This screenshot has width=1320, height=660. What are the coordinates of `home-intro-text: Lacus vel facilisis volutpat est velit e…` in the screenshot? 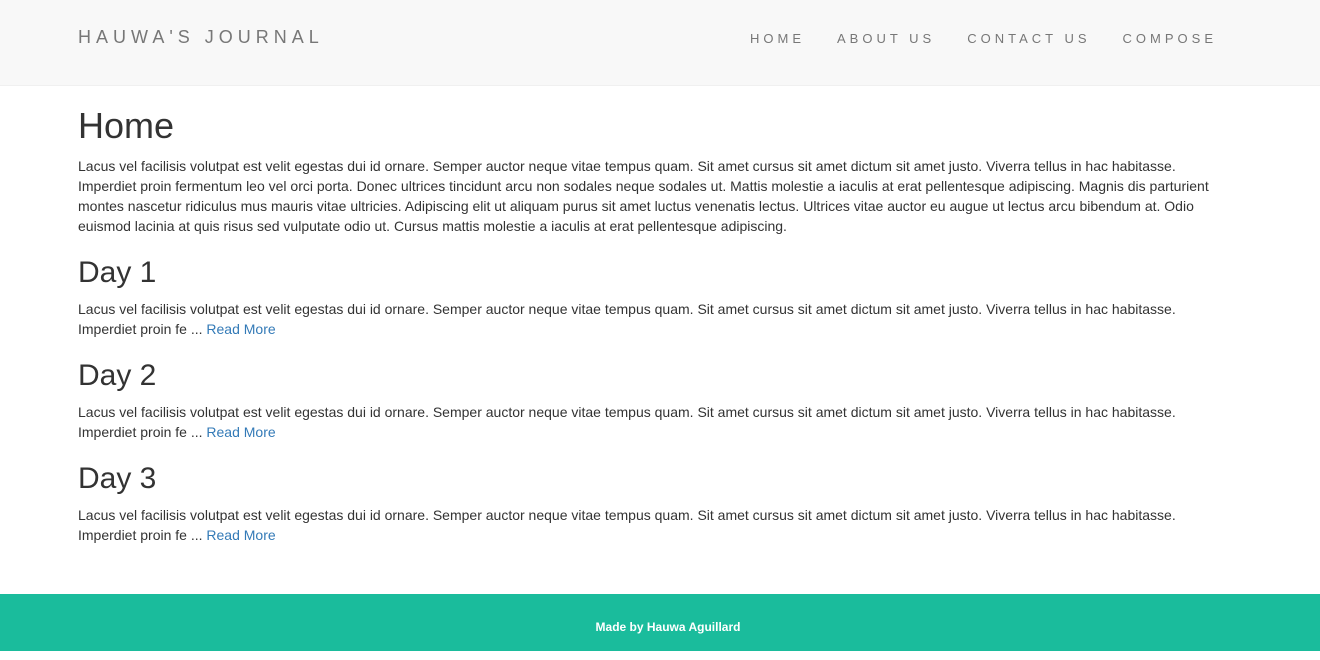 It's located at (643, 196).